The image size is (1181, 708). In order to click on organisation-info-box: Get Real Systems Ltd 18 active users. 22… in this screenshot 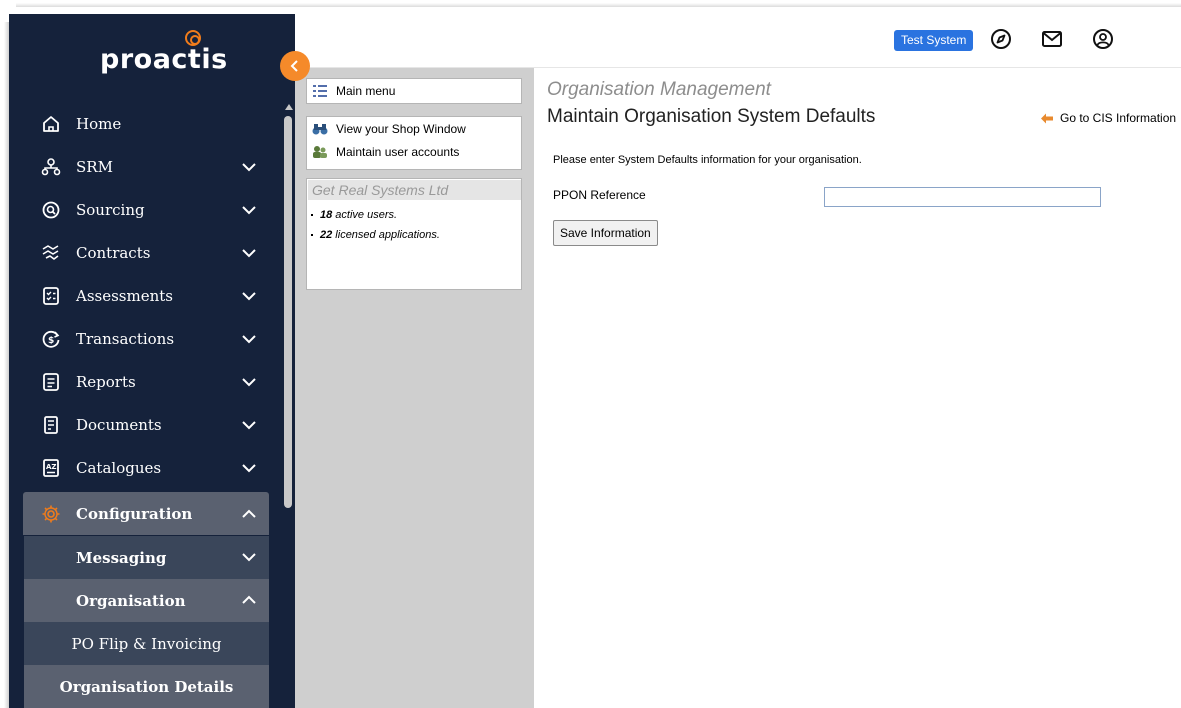, I will do `click(414, 234)`.